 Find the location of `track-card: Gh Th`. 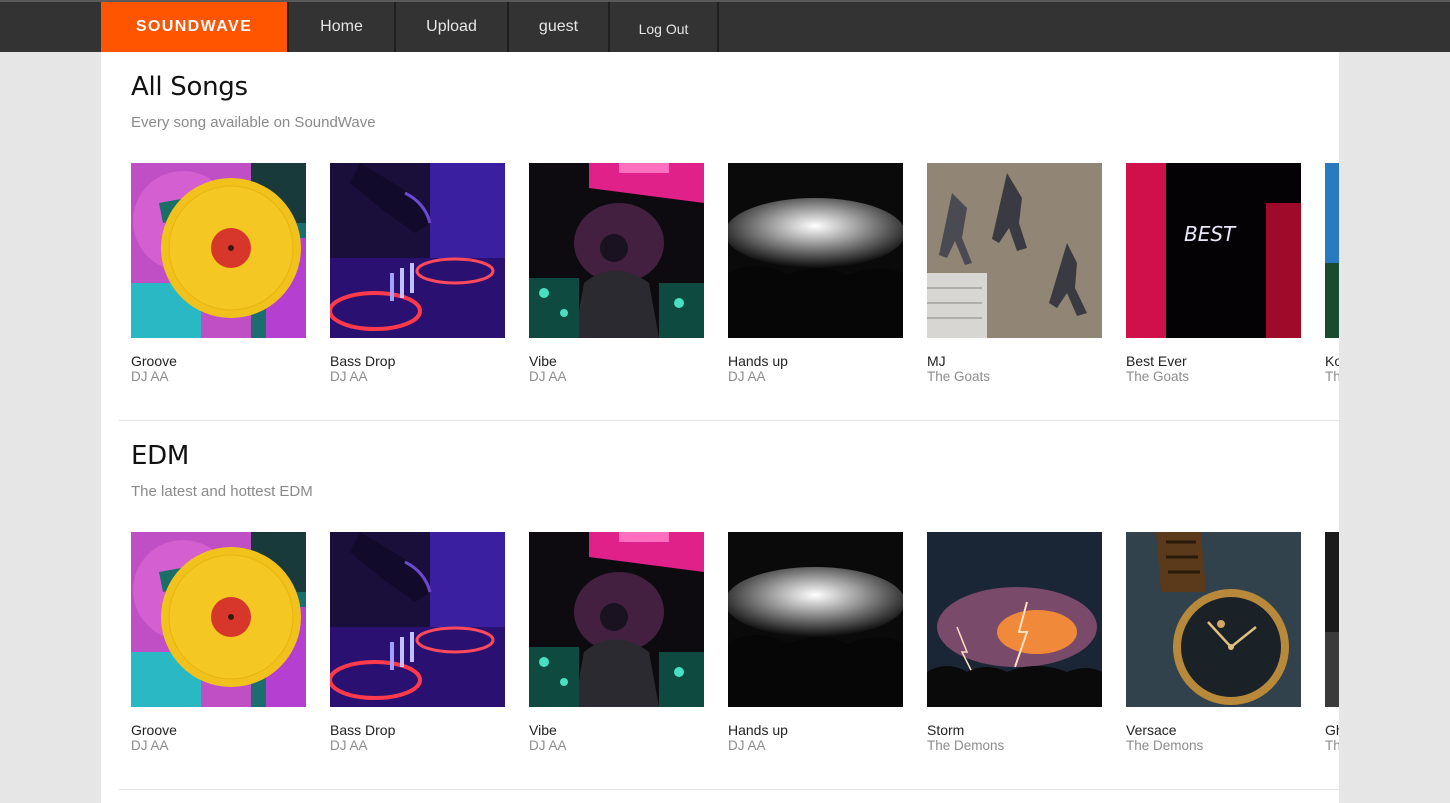

track-card: Gh Th is located at coordinates (1332, 647).